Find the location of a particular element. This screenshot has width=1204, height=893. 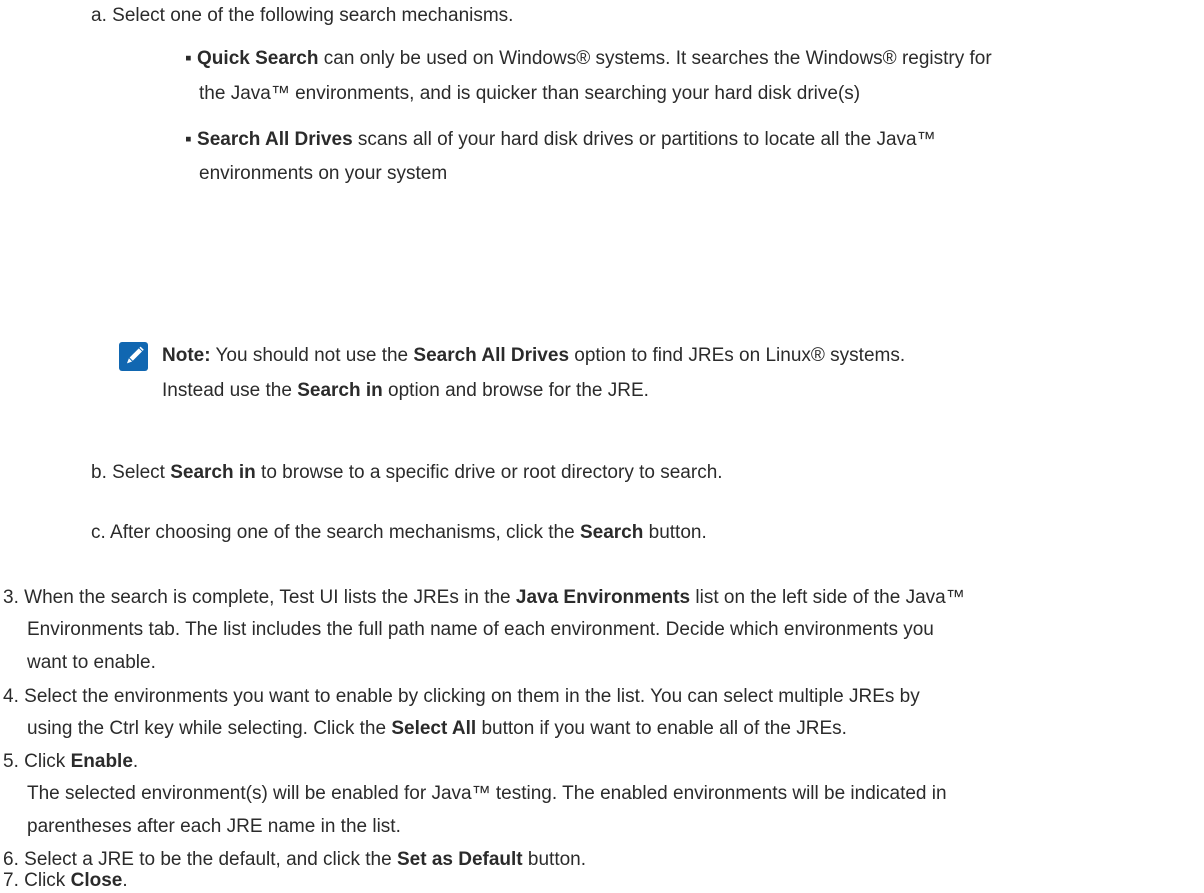

substep-marker: a. is located at coordinates (99, 15).